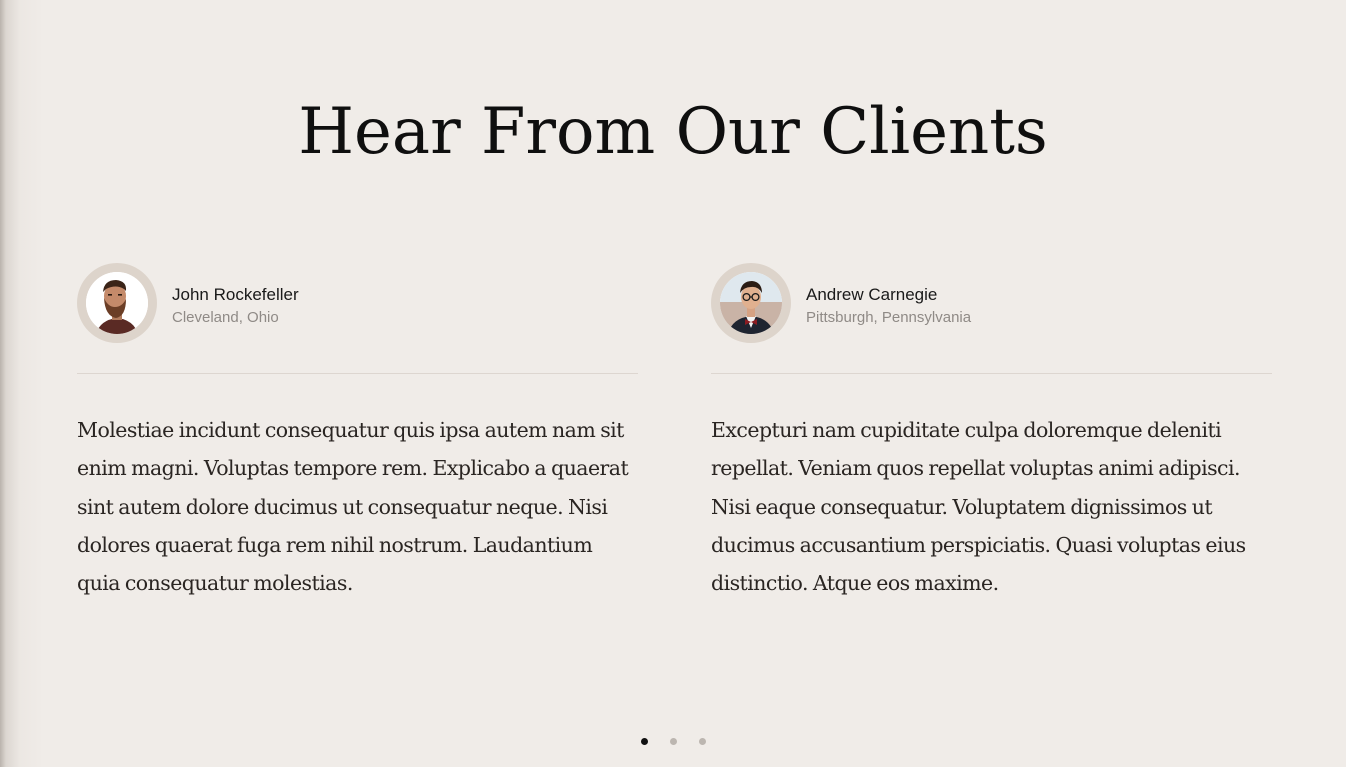 This screenshot has height=767, width=1346. I want to click on testimonial-author: Andrew Carnegie Pittsburgh, Pennsylvania, so click(991, 303).